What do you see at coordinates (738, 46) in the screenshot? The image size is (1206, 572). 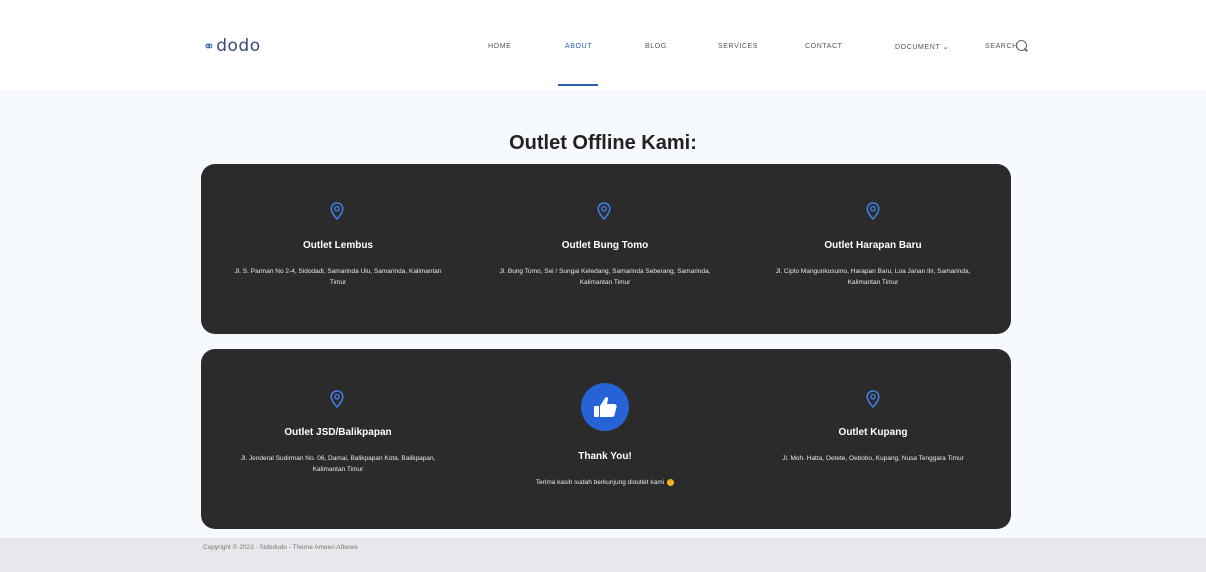 I see `nav-services: SERVICES` at bounding box center [738, 46].